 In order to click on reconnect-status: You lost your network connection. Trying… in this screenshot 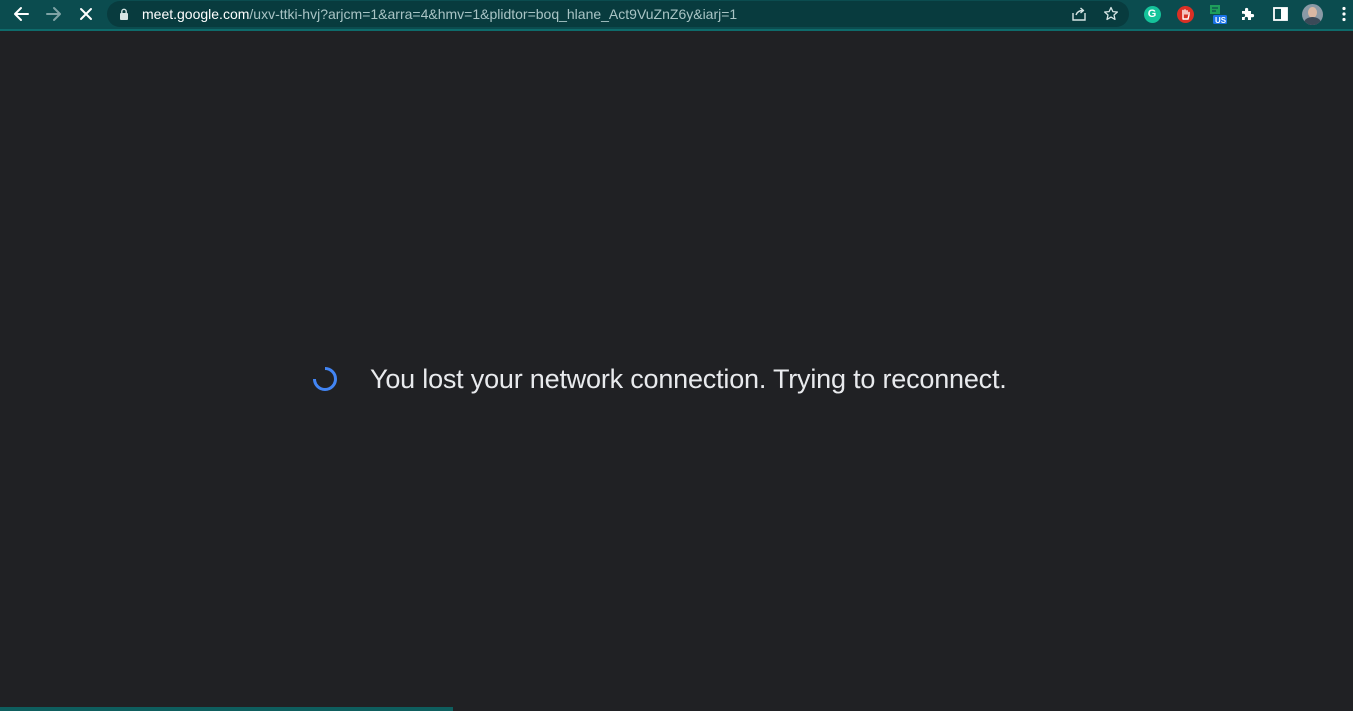, I will do `click(659, 379)`.